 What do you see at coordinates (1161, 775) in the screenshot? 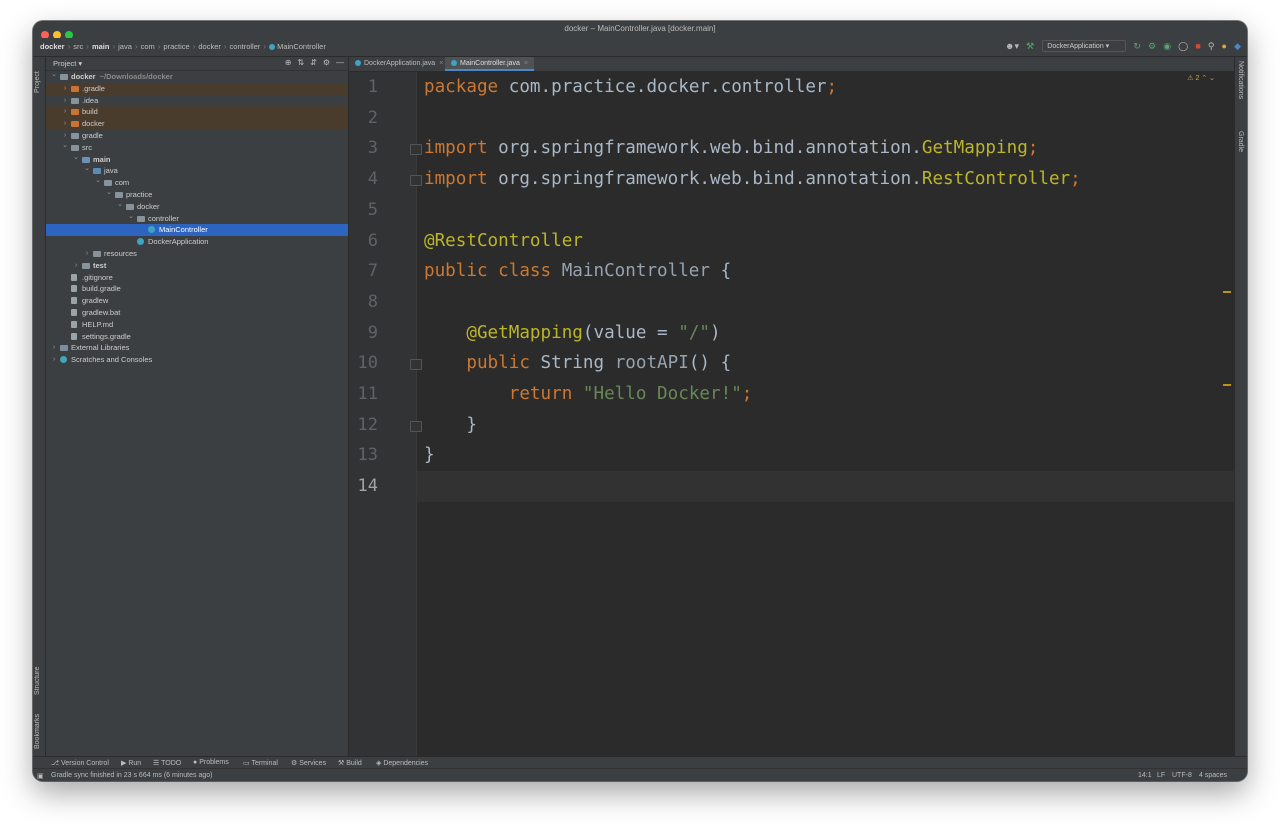
I see `line-separator: LF` at bounding box center [1161, 775].